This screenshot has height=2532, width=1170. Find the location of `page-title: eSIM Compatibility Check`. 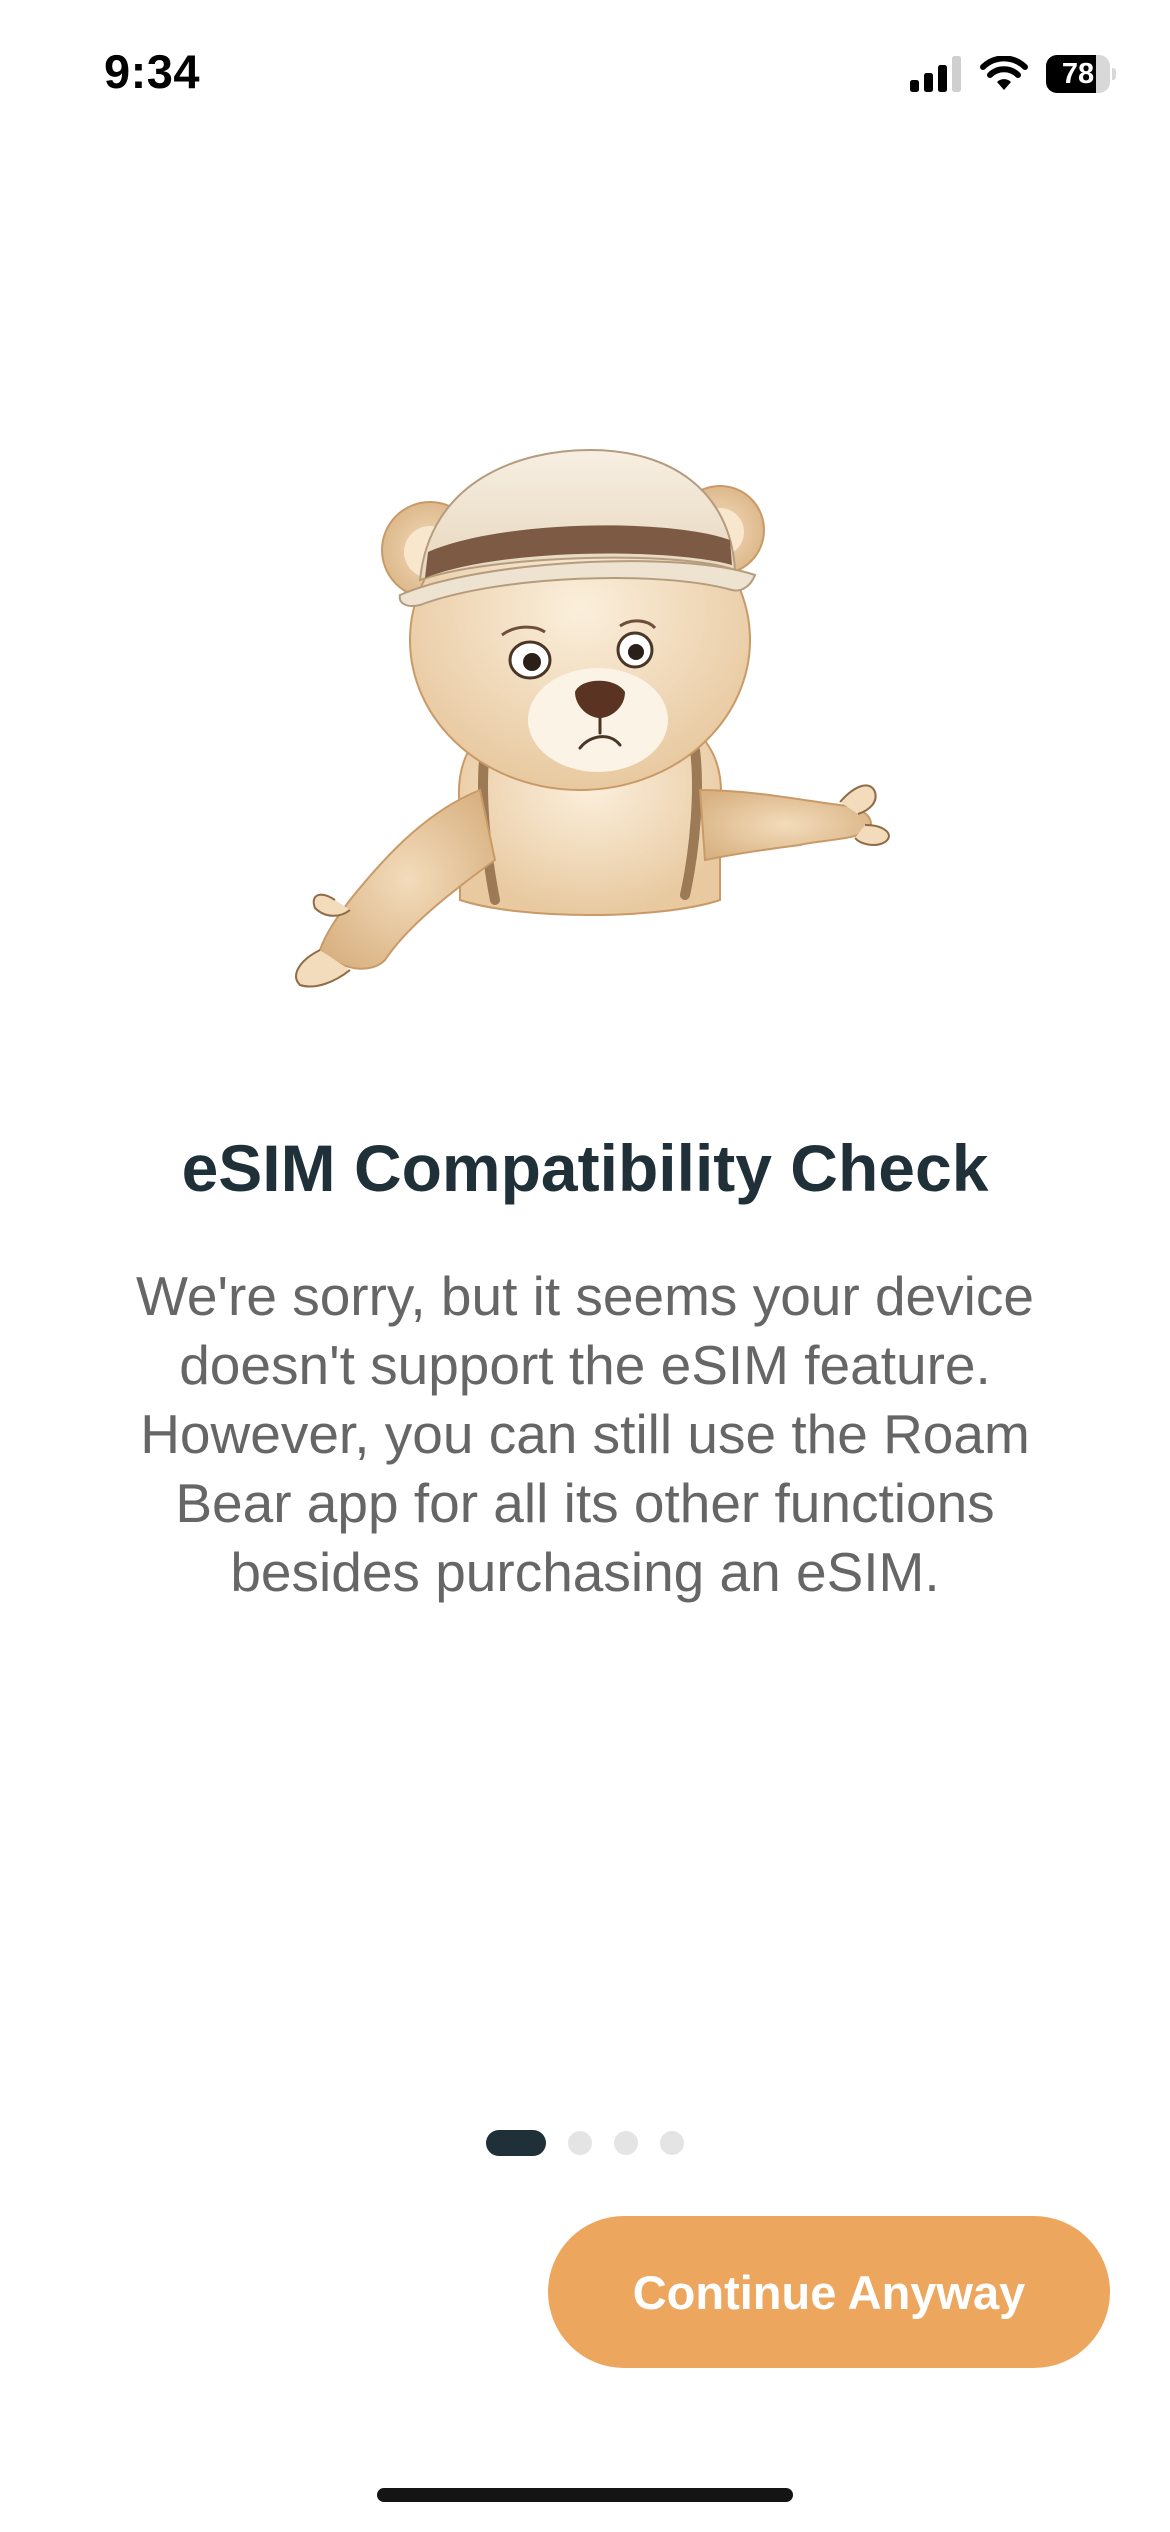

page-title: eSIM Compatibility Check is located at coordinates (585, 1168).